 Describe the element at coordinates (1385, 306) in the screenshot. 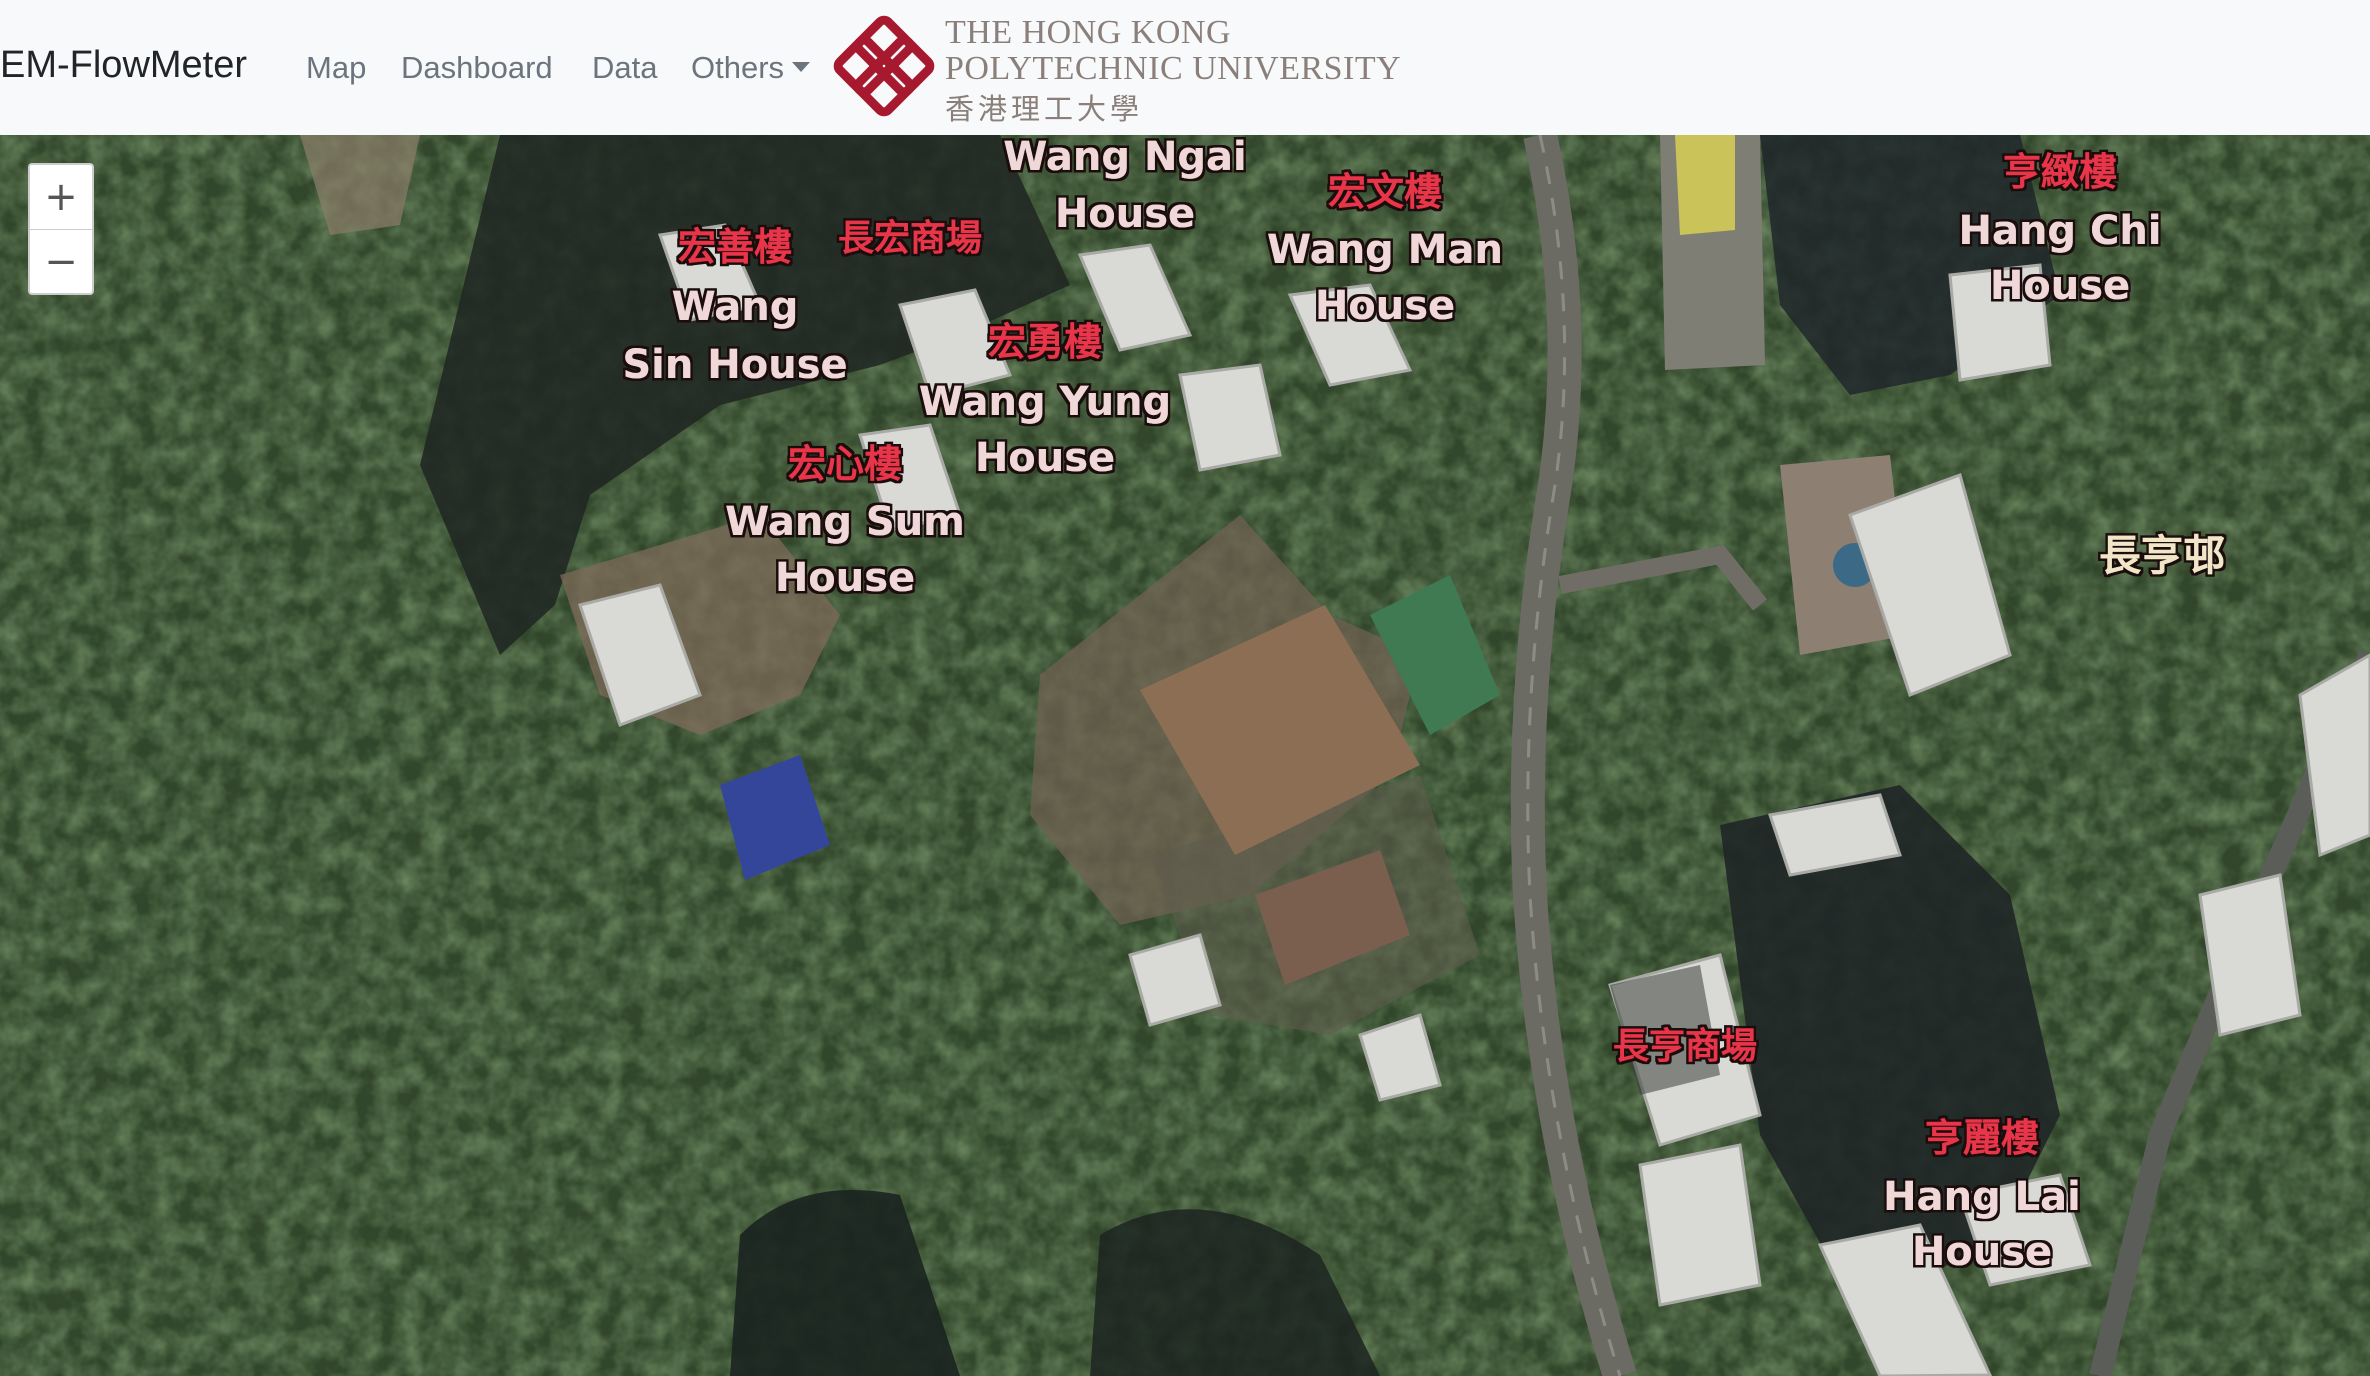

I see `label-wang-man-en-2: House` at that location.